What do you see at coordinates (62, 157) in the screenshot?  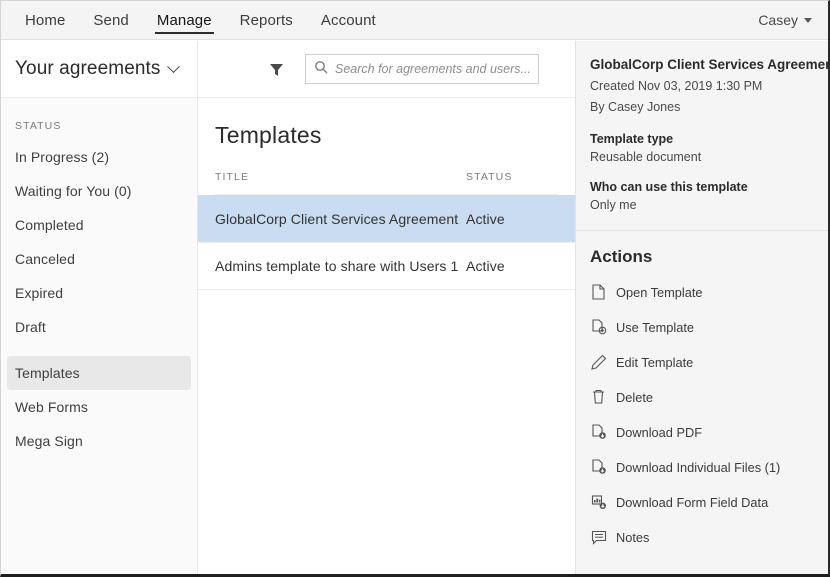 I see `sidebar-item-label: In Progress (2)` at bounding box center [62, 157].